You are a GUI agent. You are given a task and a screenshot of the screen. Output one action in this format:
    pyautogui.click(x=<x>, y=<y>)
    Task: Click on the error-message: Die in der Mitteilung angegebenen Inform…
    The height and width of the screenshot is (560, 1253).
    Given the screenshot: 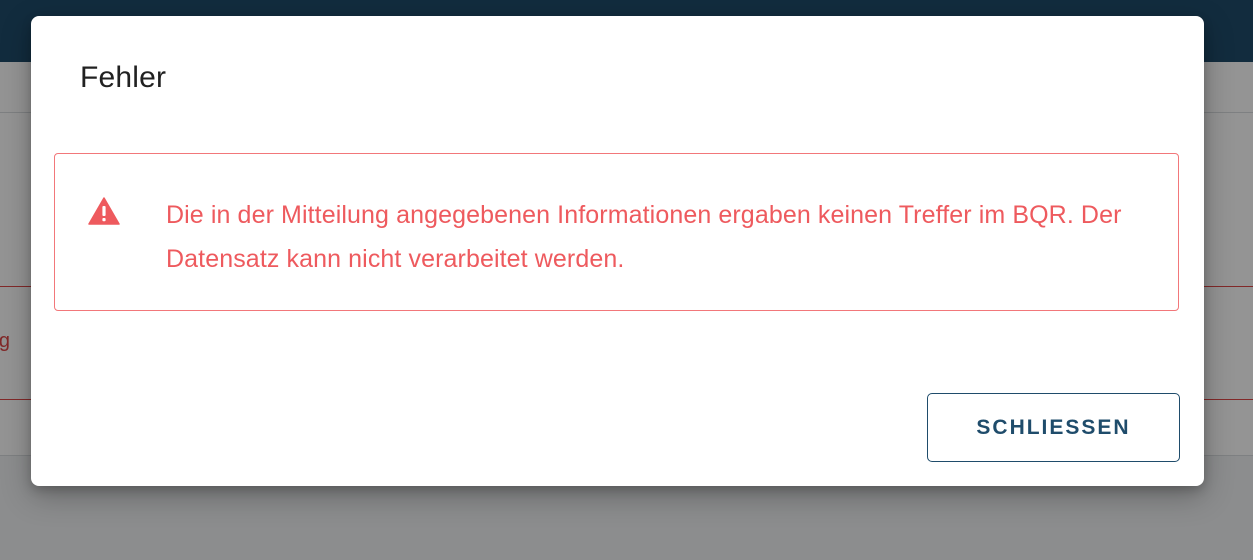 What is the action you would take?
    pyautogui.click(x=644, y=237)
    